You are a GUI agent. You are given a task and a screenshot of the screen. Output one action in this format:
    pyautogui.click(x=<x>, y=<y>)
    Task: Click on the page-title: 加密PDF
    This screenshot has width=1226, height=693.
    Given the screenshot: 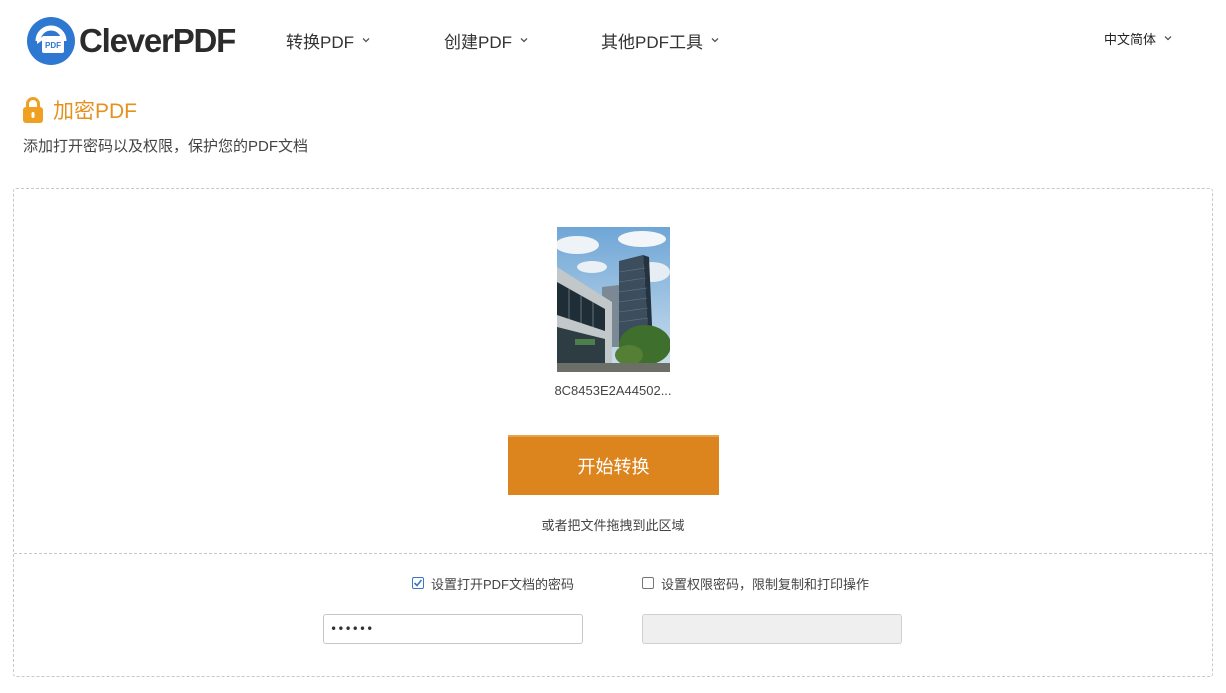 What is the action you would take?
    pyautogui.click(x=95, y=111)
    